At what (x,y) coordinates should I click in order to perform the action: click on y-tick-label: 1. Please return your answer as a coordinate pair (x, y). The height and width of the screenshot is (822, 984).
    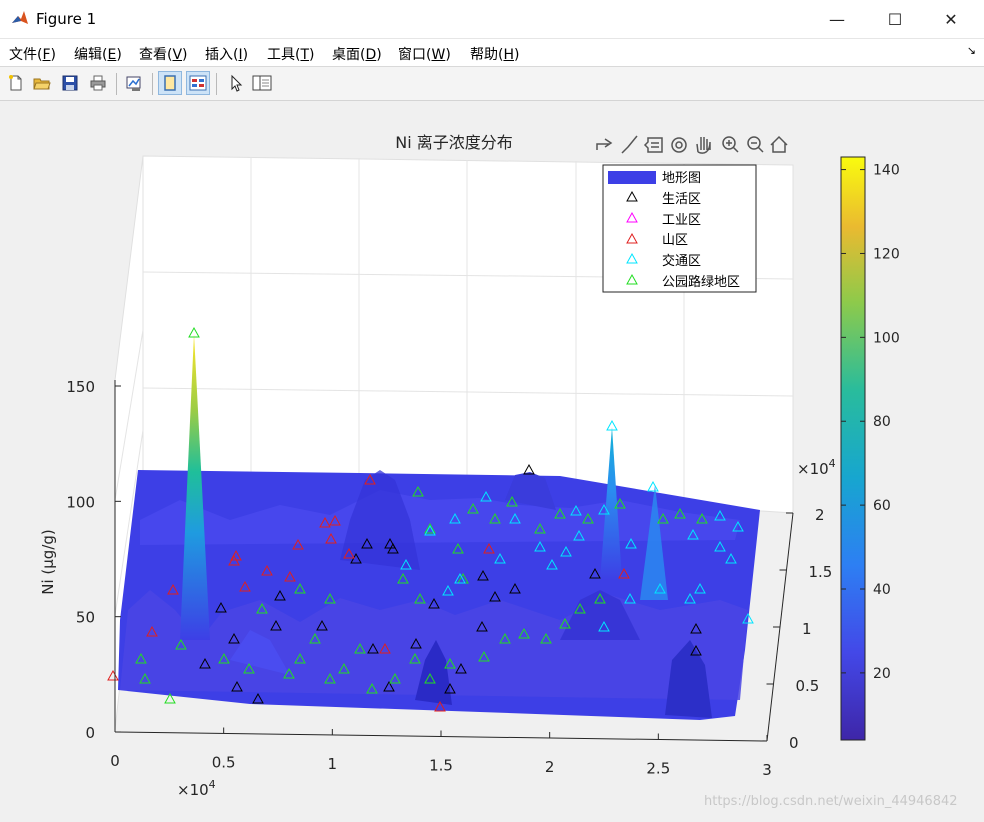
    Looking at the image, I should click on (807, 629).